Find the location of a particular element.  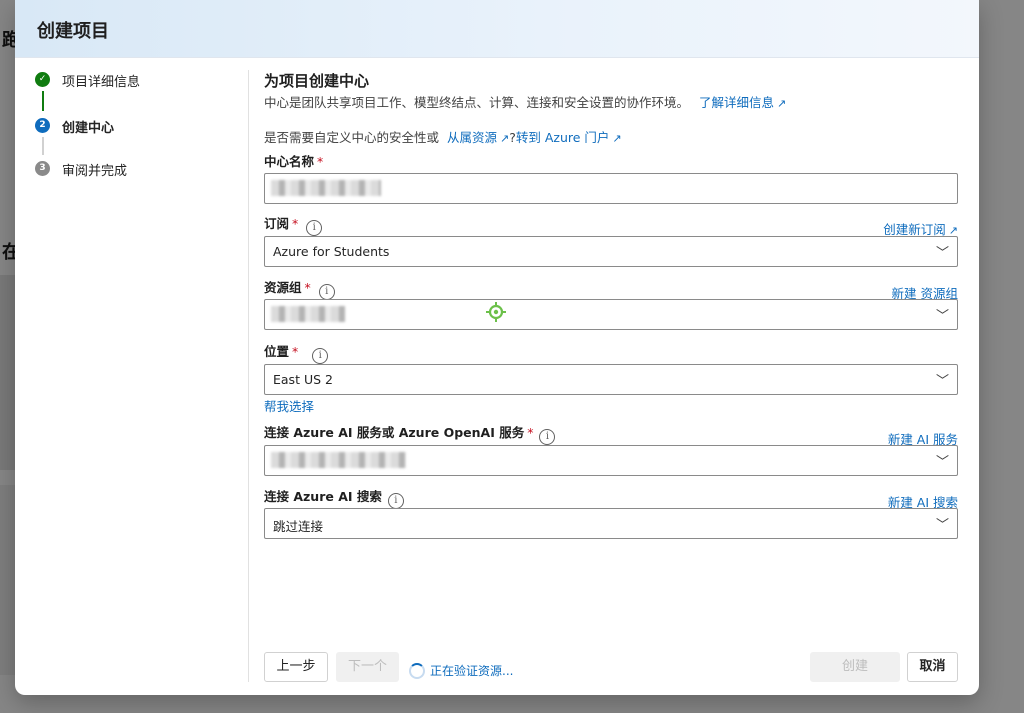

cursor-target-icon is located at coordinates (496, 312).